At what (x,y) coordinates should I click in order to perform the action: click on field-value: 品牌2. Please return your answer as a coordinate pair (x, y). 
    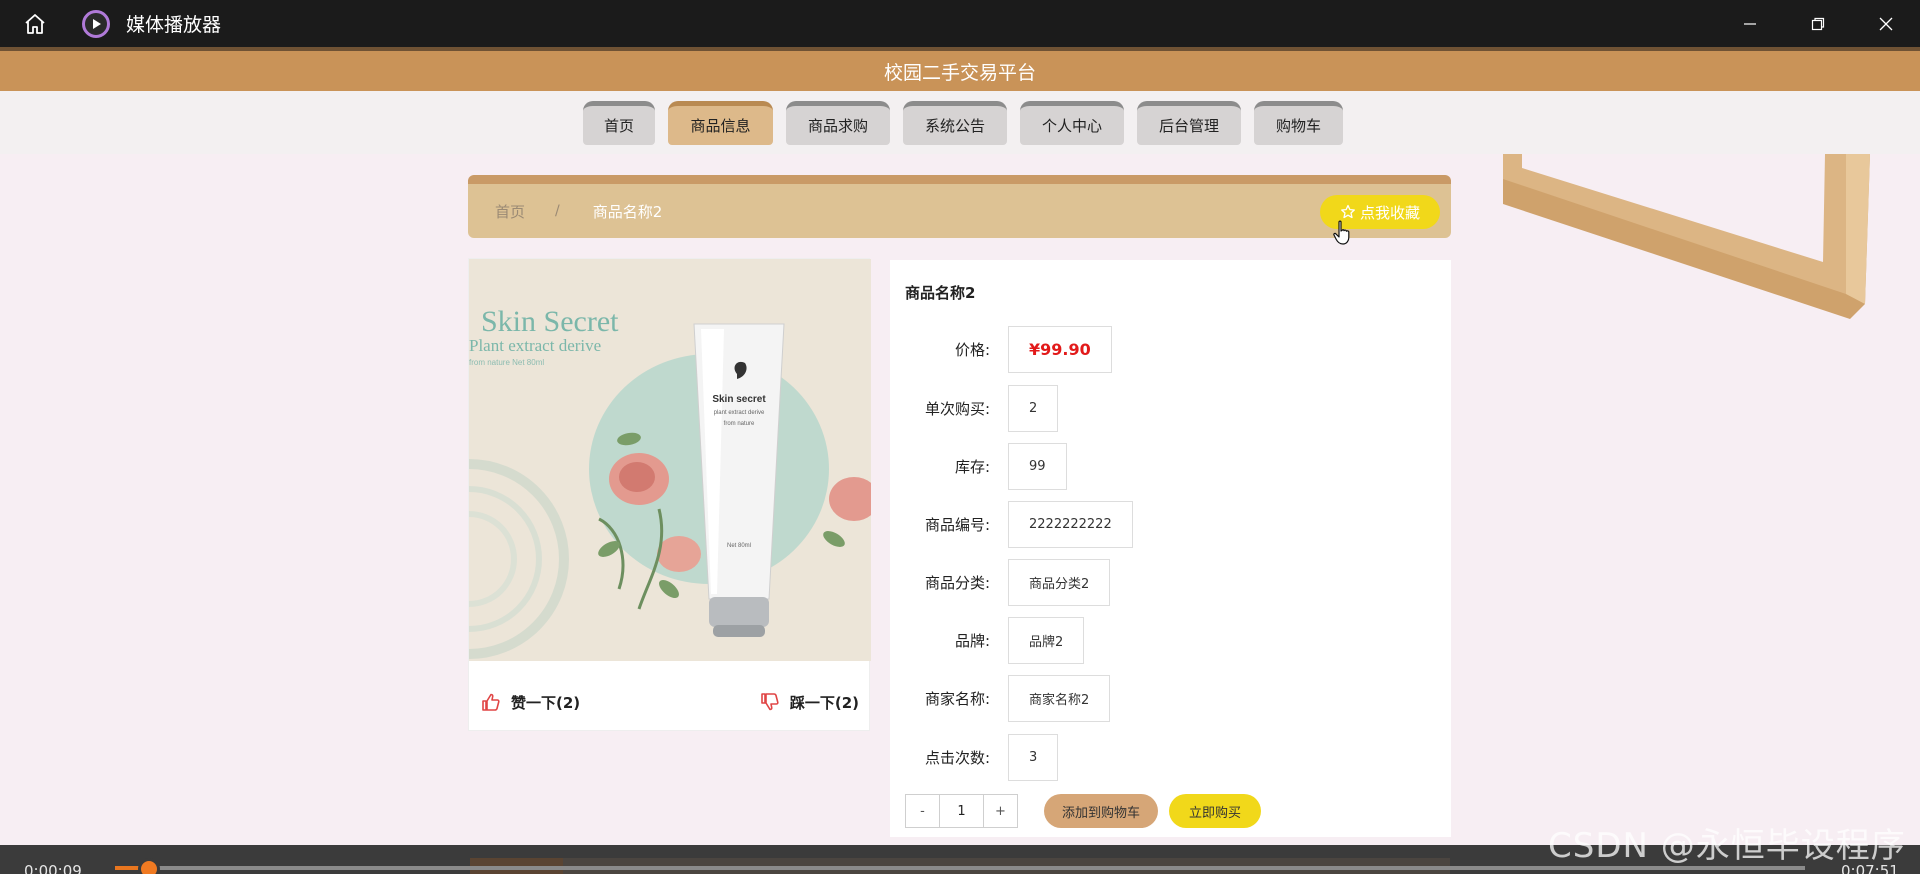
    Looking at the image, I should click on (1046, 640).